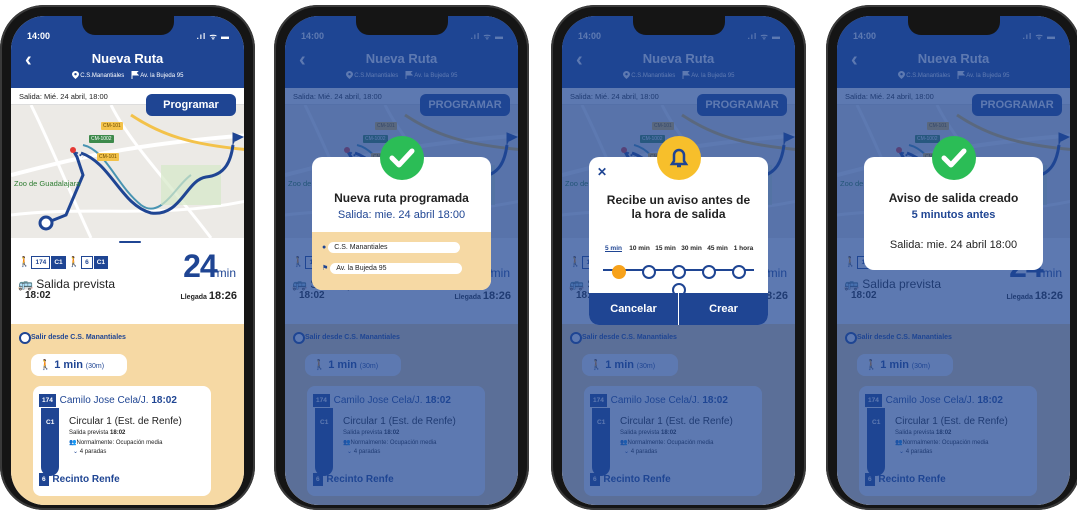 This screenshot has height=511, width=1077. I want to click on dialog-title-1: Recibe un aviso antes de, so click(678, 200).